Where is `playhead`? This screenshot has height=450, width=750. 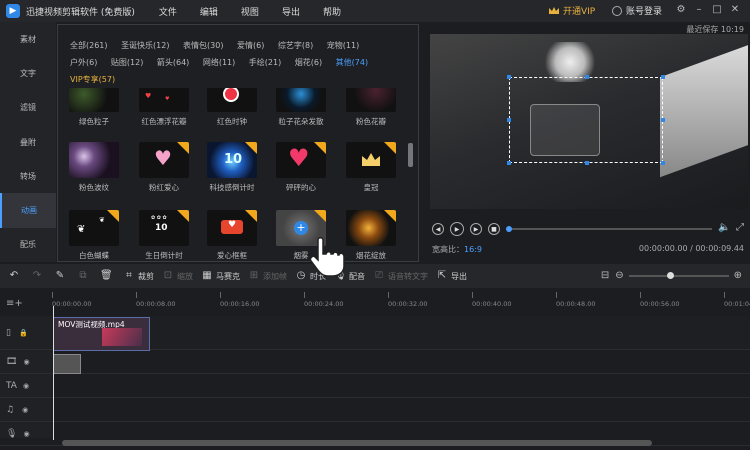 playhead is located at coordinates (53, 373).